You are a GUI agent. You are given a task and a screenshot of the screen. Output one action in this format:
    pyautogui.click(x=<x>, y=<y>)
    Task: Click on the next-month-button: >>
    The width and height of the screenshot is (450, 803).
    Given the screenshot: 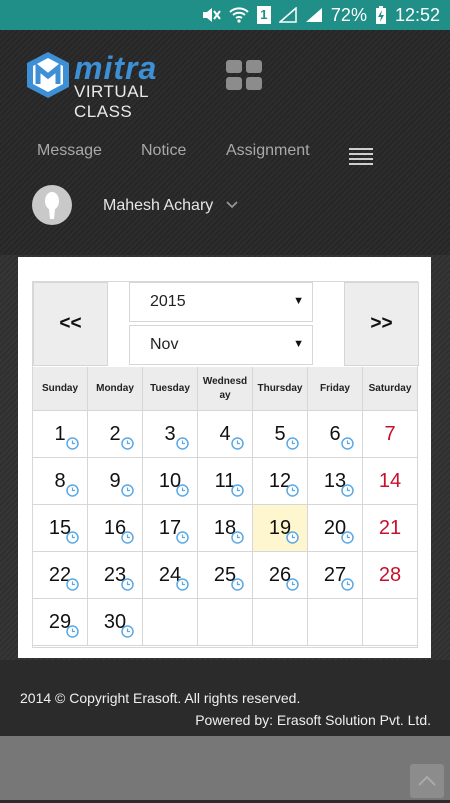 What is the action you would take?
    pyautogui.click(x=381, y=324)
    